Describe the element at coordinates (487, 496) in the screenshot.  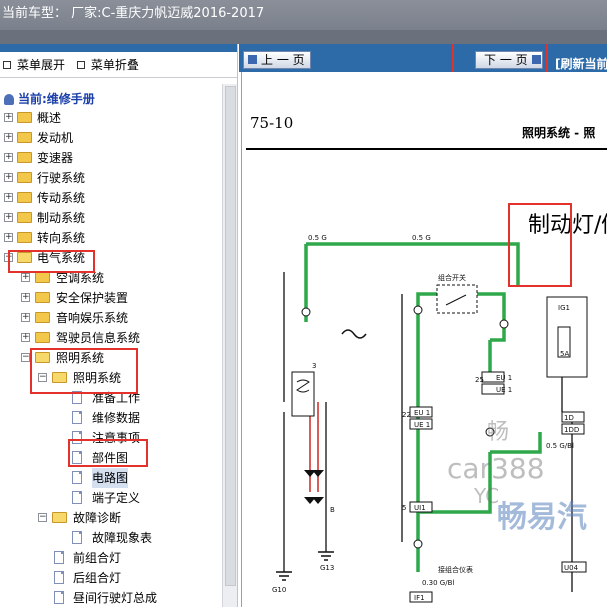
I see `watermark-4: YC` at that location.